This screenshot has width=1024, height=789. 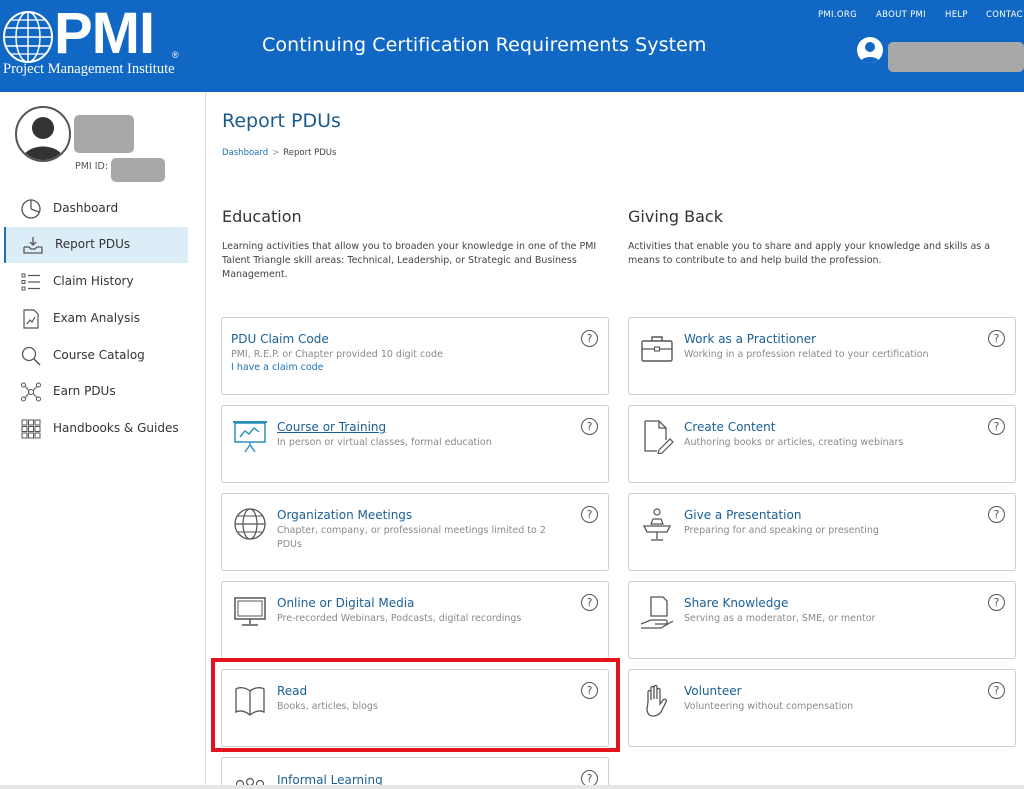 I want to click on sidebar-item-handbooks-guides: Handbooks & Guides, so click(x=96, y=429).